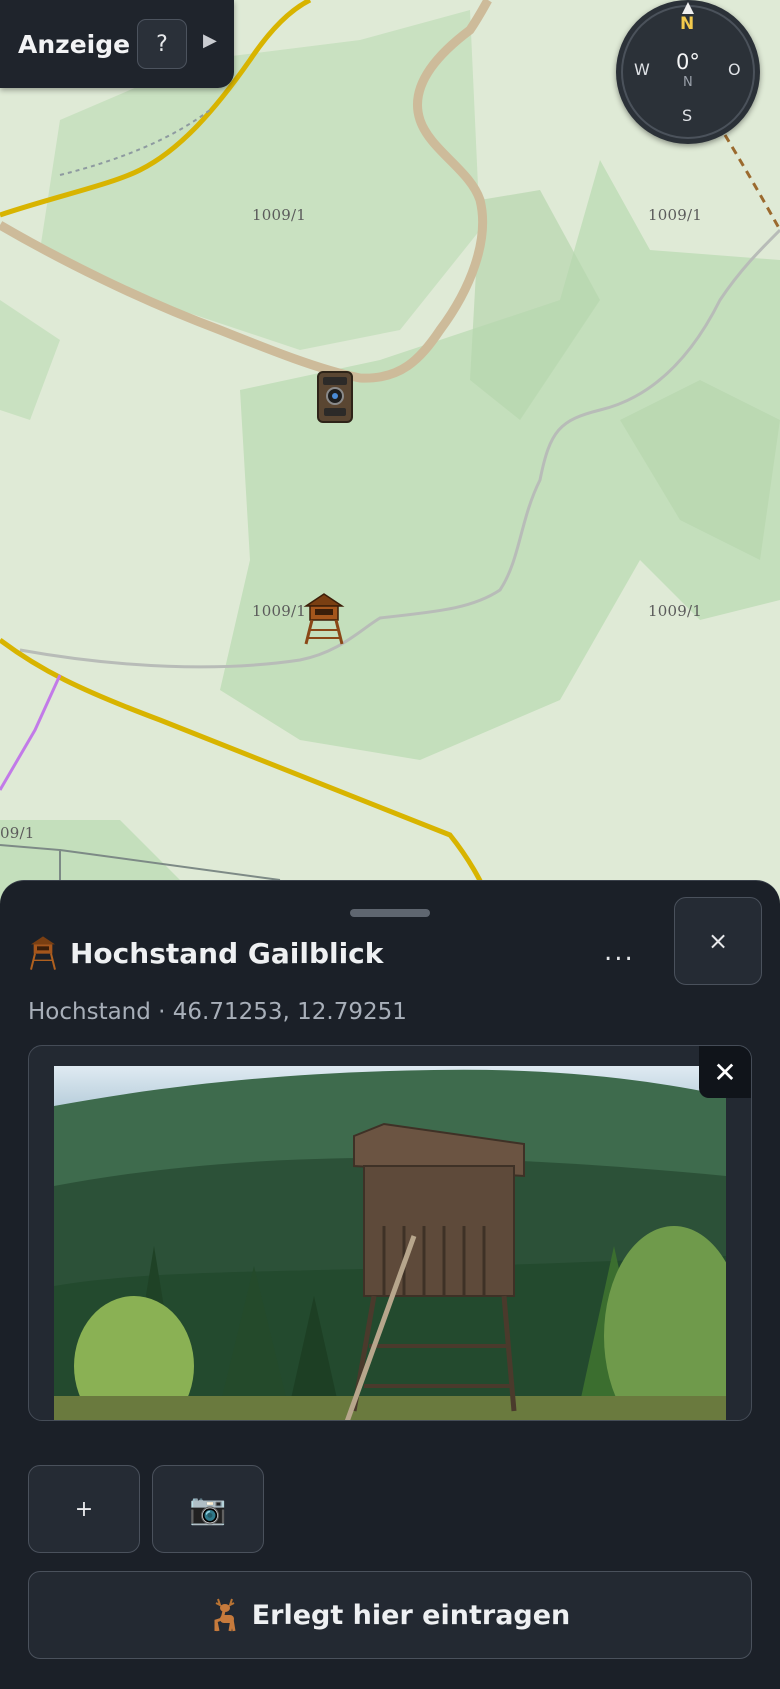 This screenshot has width=780, height=1689. What do you see at coordinates (642, 69) in the screenshot?
I see `compass-west: W` at bounding box center [642, 69].